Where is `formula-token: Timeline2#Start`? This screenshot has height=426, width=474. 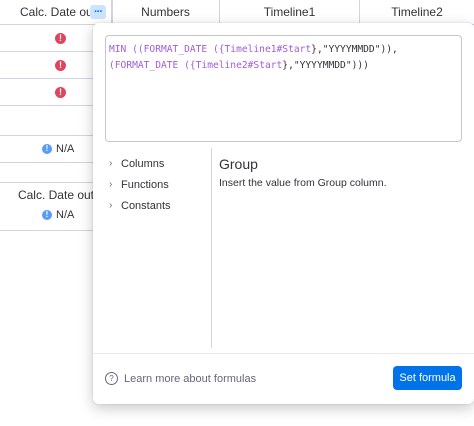 formula-token: Timeline2#Start is located at coordinates (239, 65).